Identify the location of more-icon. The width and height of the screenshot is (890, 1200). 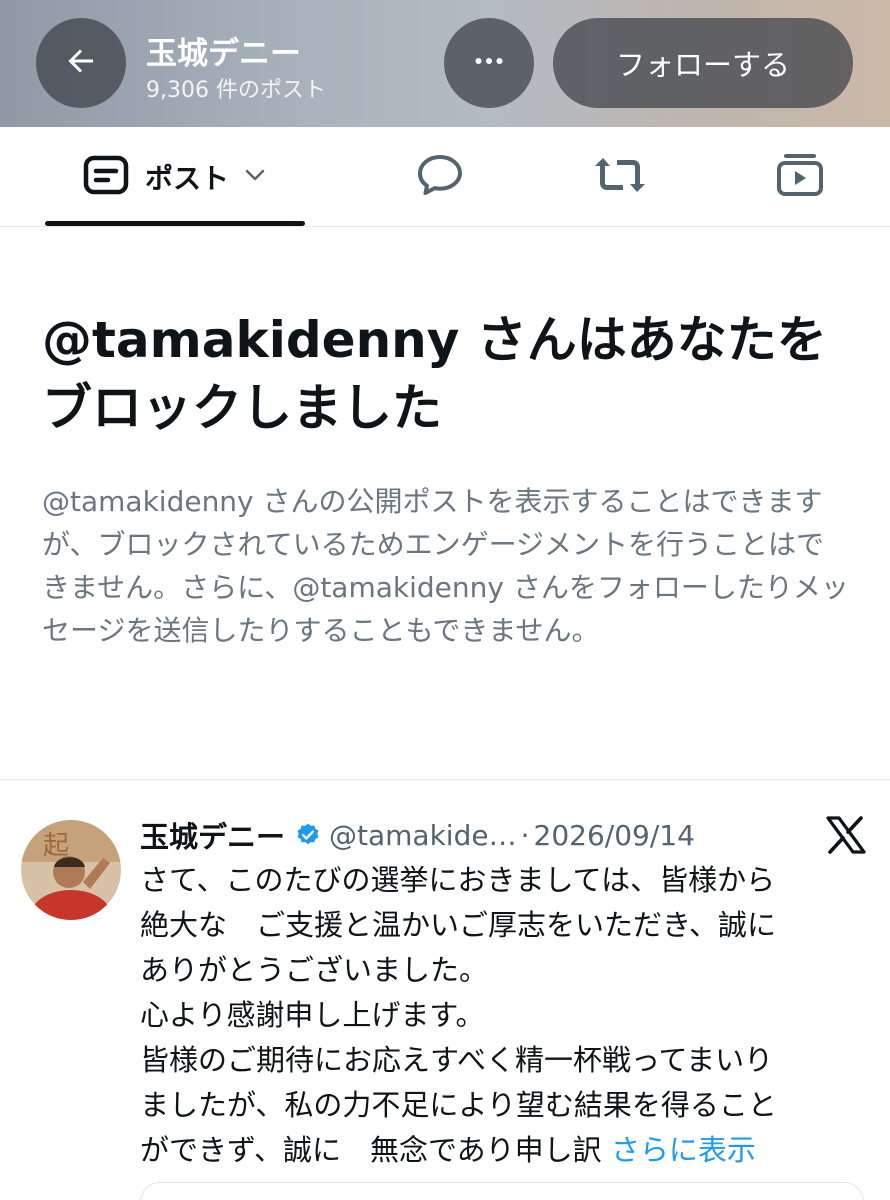
(489, 63).